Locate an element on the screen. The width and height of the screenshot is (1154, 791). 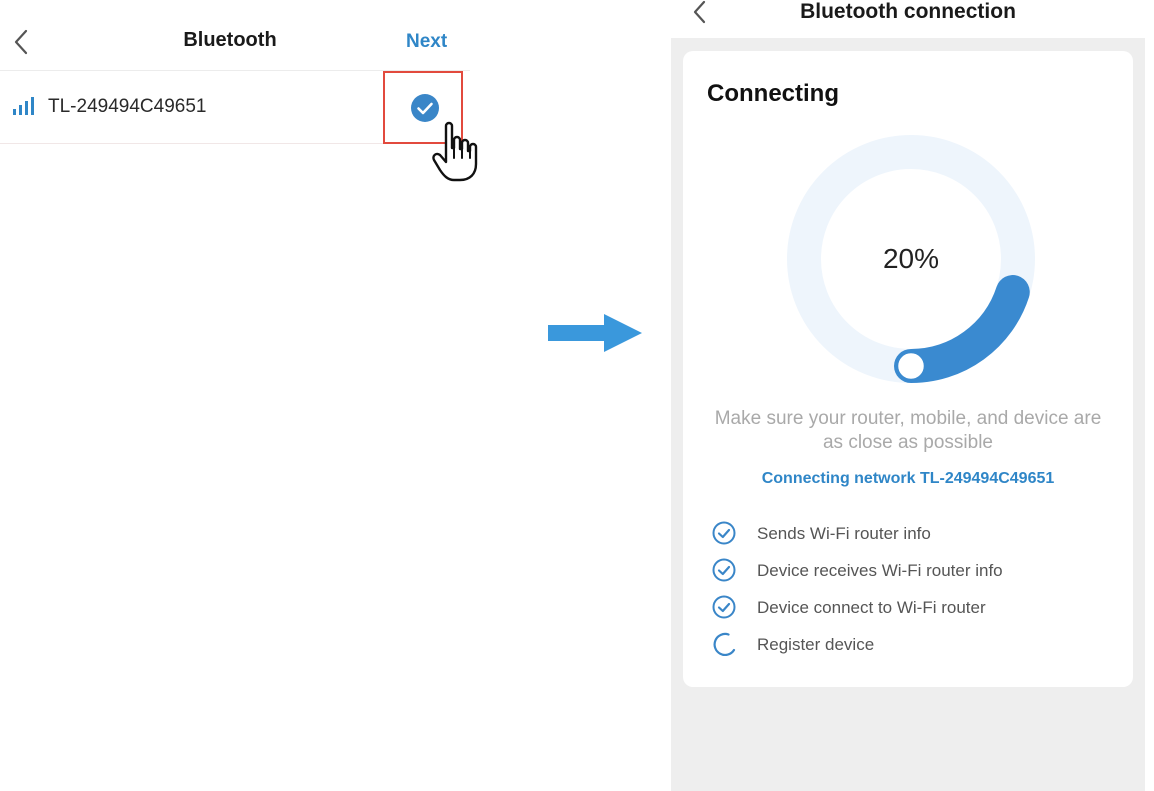
signal-bars-icon is located at coordinates (23, 106).